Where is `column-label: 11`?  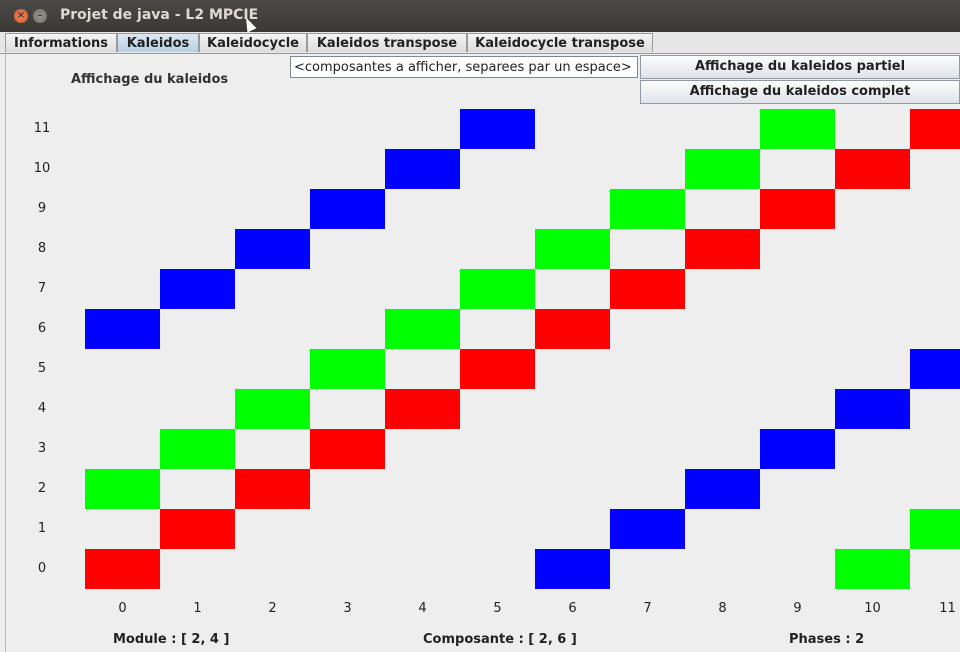
column-label: 11 is located at coordinates (947, 608).